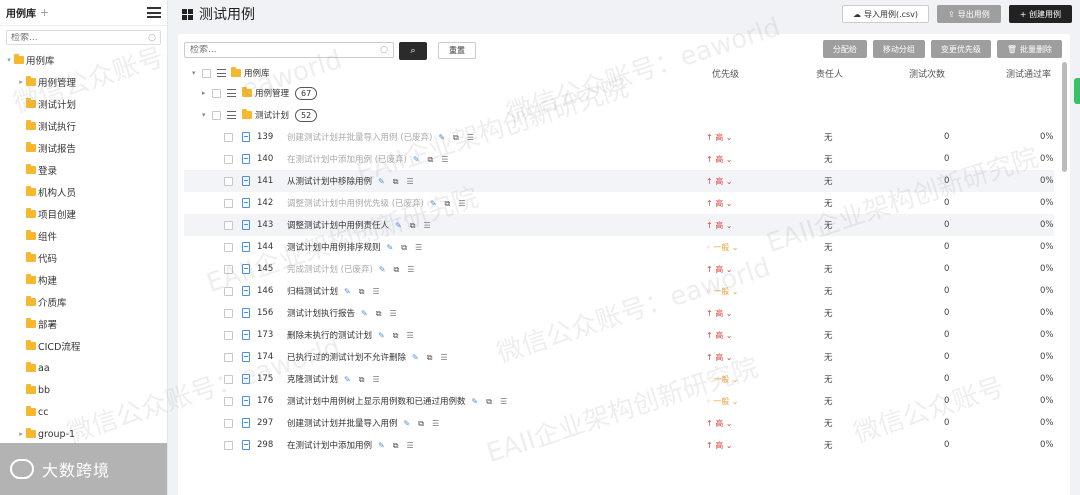  I want to click on case-row: 141 从测试计划中移除用例 ✎ ⧉ ☰ ↑ 高 ⌄ 无 0 0%, so click(619, 181).